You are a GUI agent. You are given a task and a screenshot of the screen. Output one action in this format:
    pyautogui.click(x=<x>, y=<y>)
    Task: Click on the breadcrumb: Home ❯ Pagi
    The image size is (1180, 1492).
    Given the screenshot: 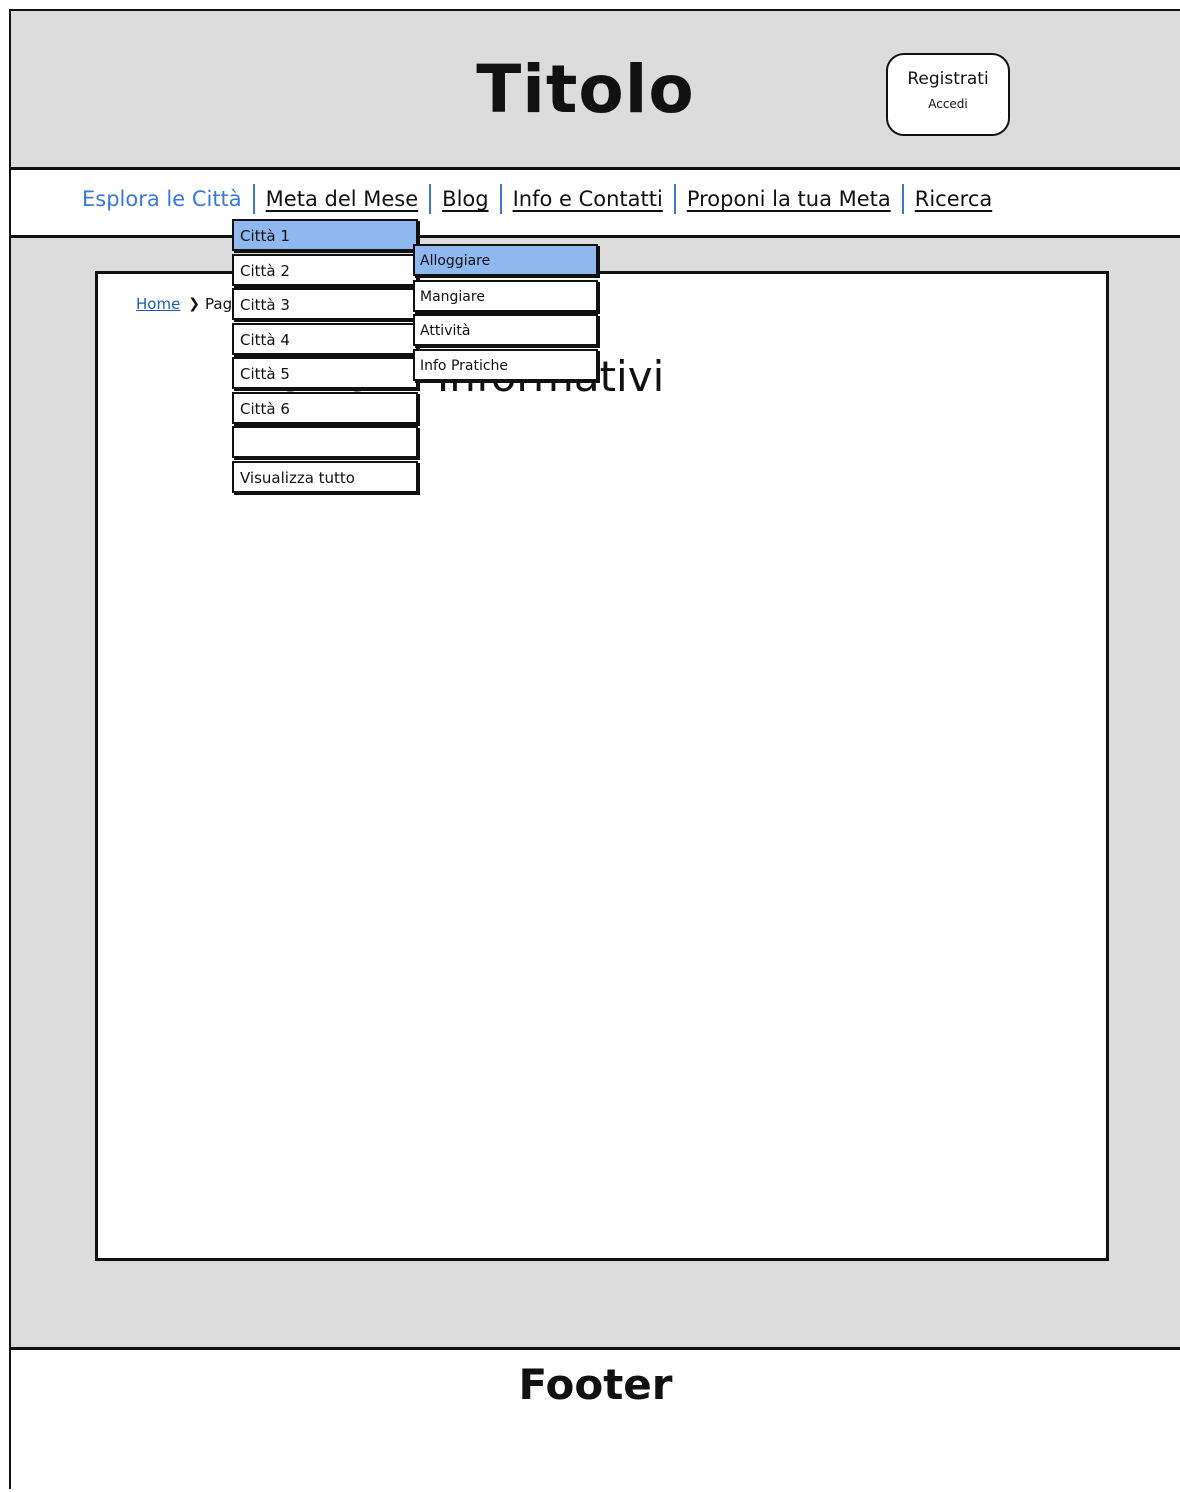 What is the action you would take?
    pyautogui.click(x=188, y=304)
    